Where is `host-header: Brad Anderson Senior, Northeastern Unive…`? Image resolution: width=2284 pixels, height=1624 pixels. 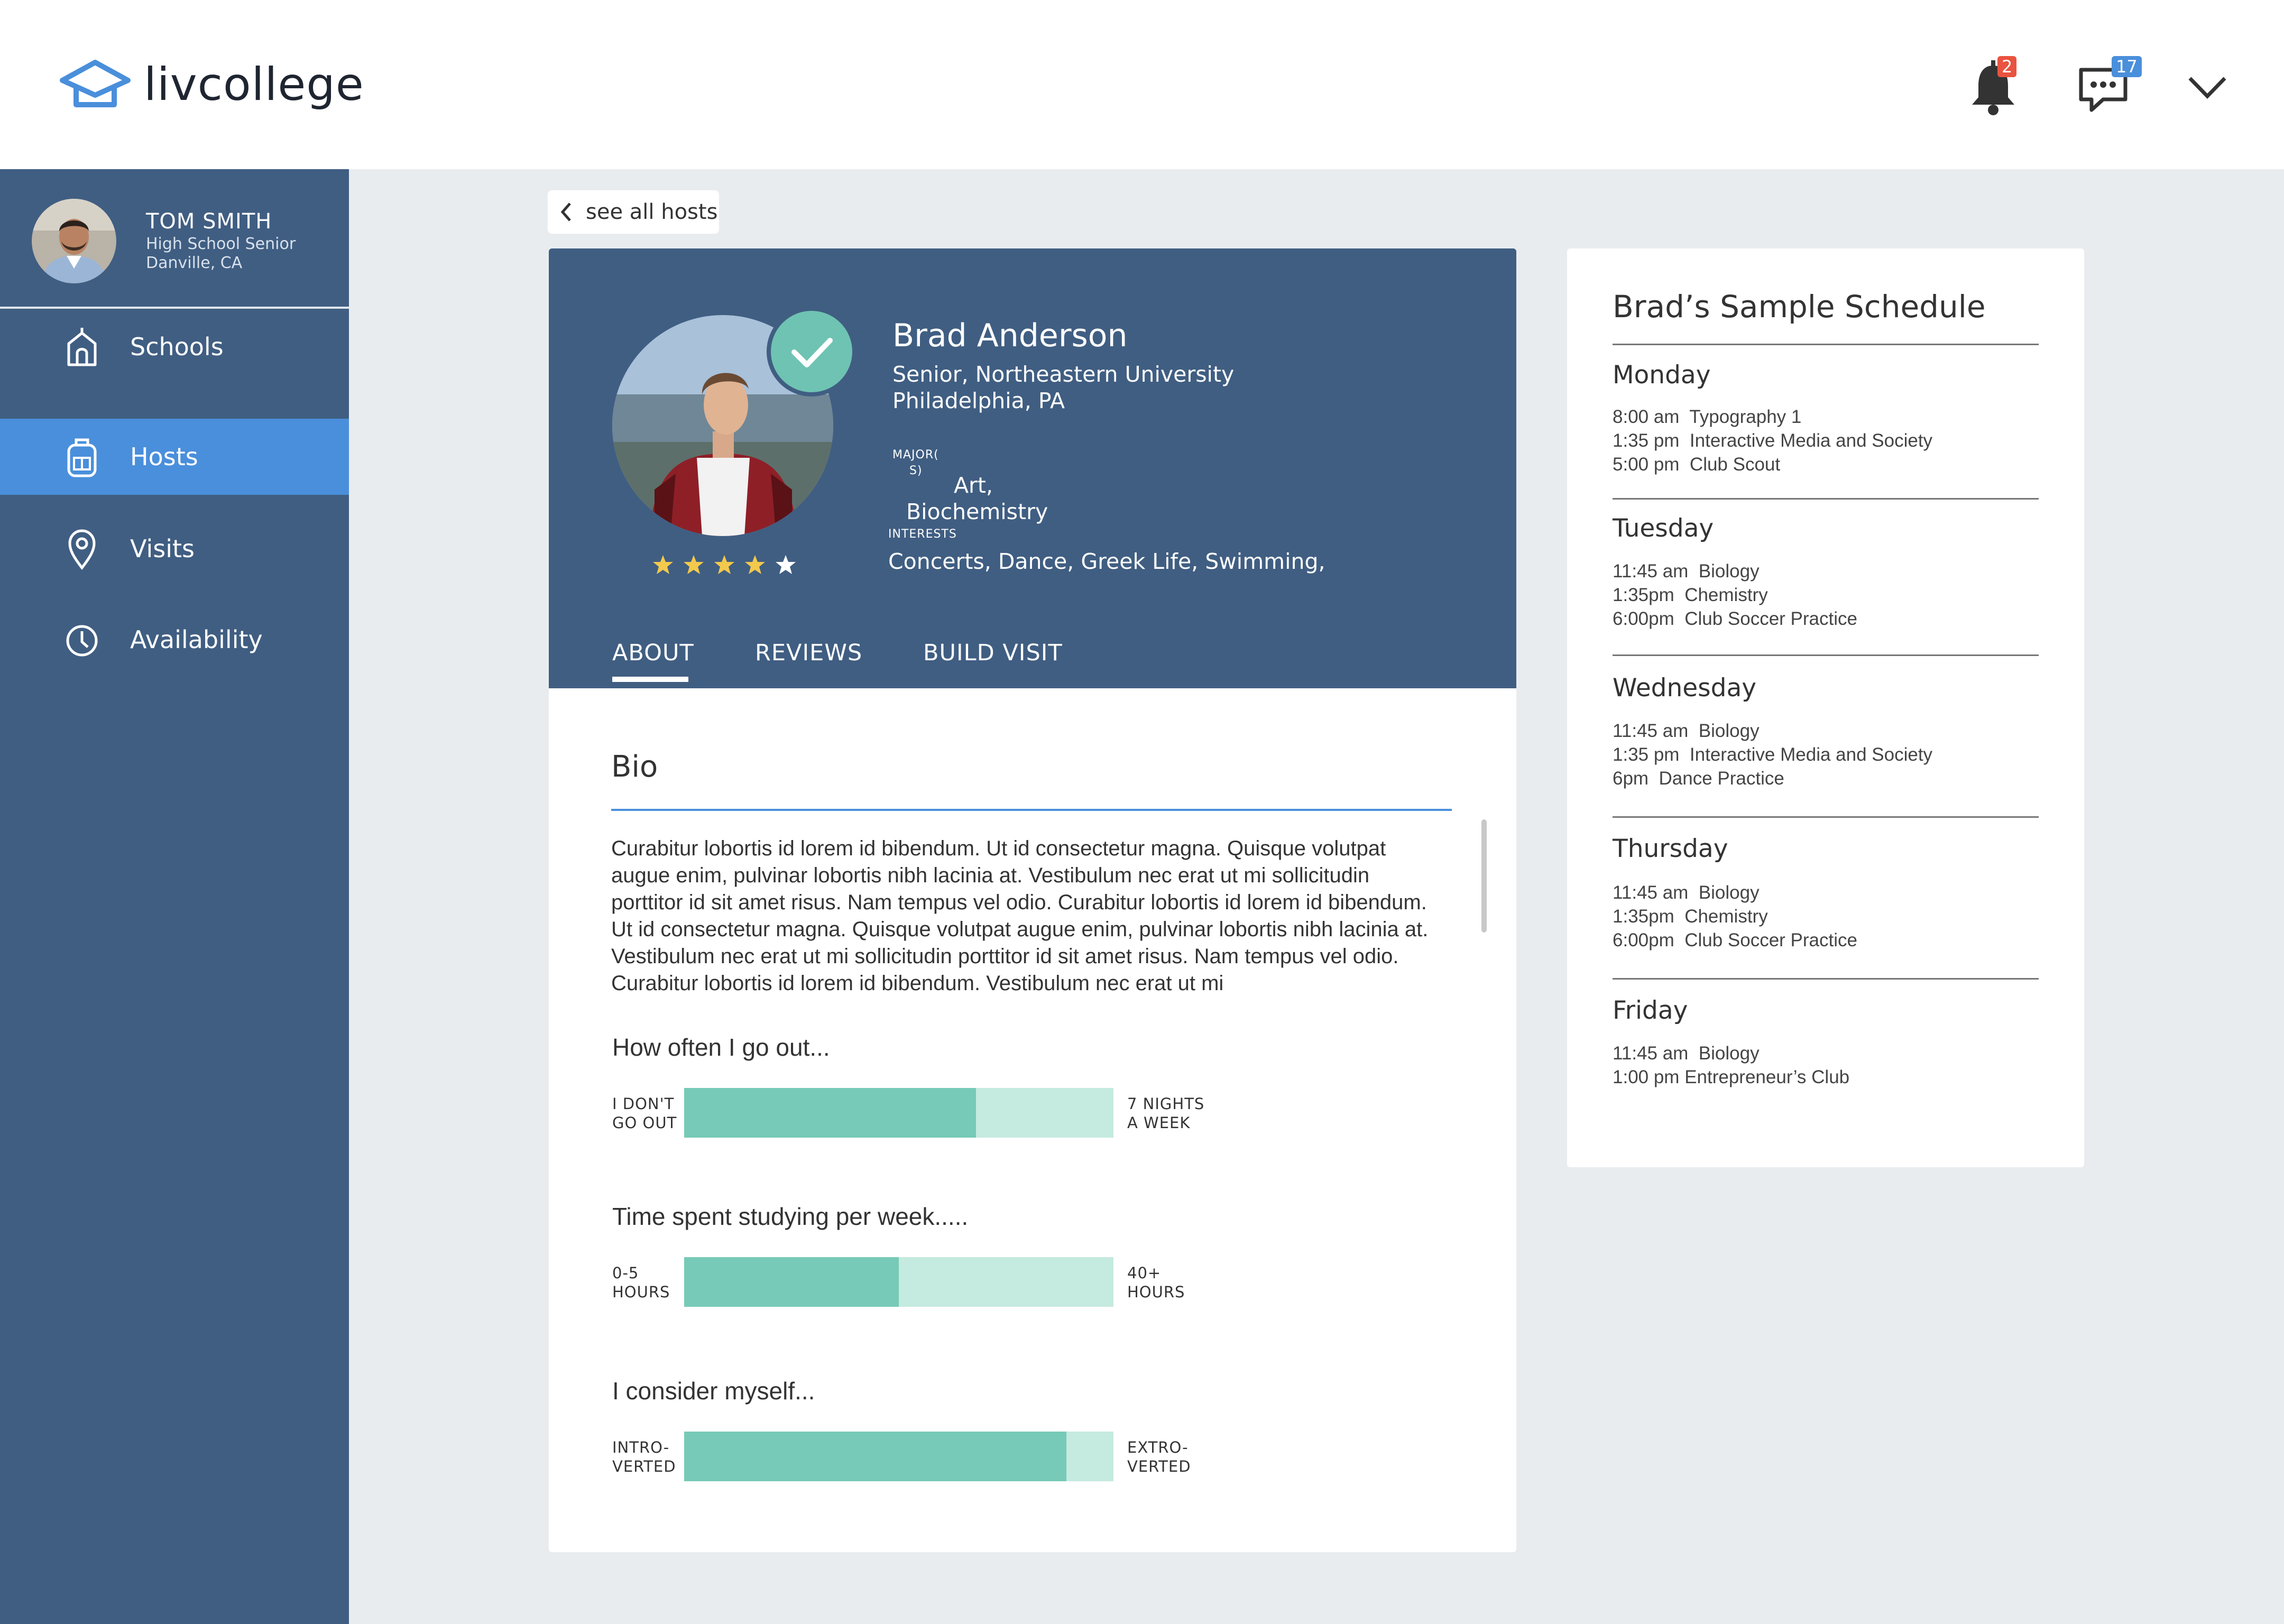 host-header: Brad Anderson Senior, Northeastern Unive… is located at coordinates (1032, 468).